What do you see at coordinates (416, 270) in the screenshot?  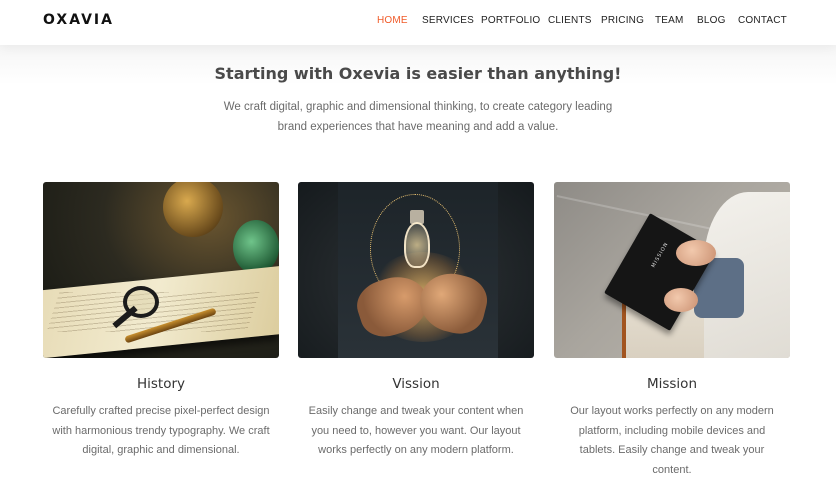 I see `vission-image` at bounding box center [416, 270].